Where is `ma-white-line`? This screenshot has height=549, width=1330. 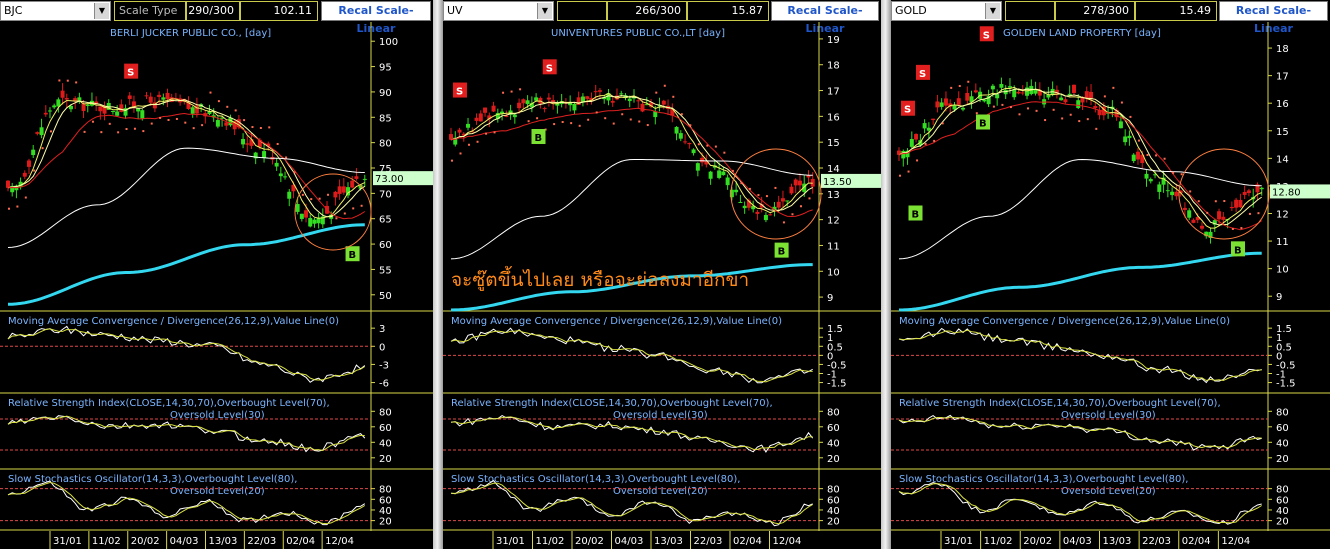 ma-white-line is located at coordinates (631, 209).